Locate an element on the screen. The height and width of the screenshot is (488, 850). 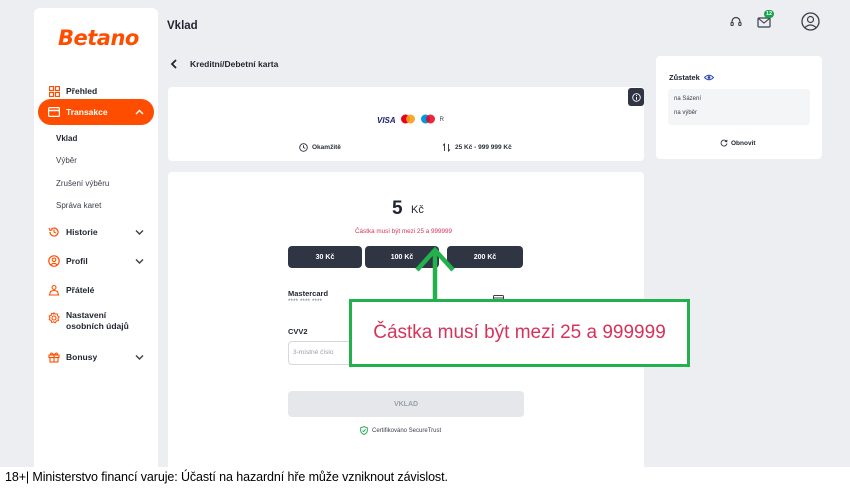
processing-time-label: Okamžitě is located at coordinates (326, 147).